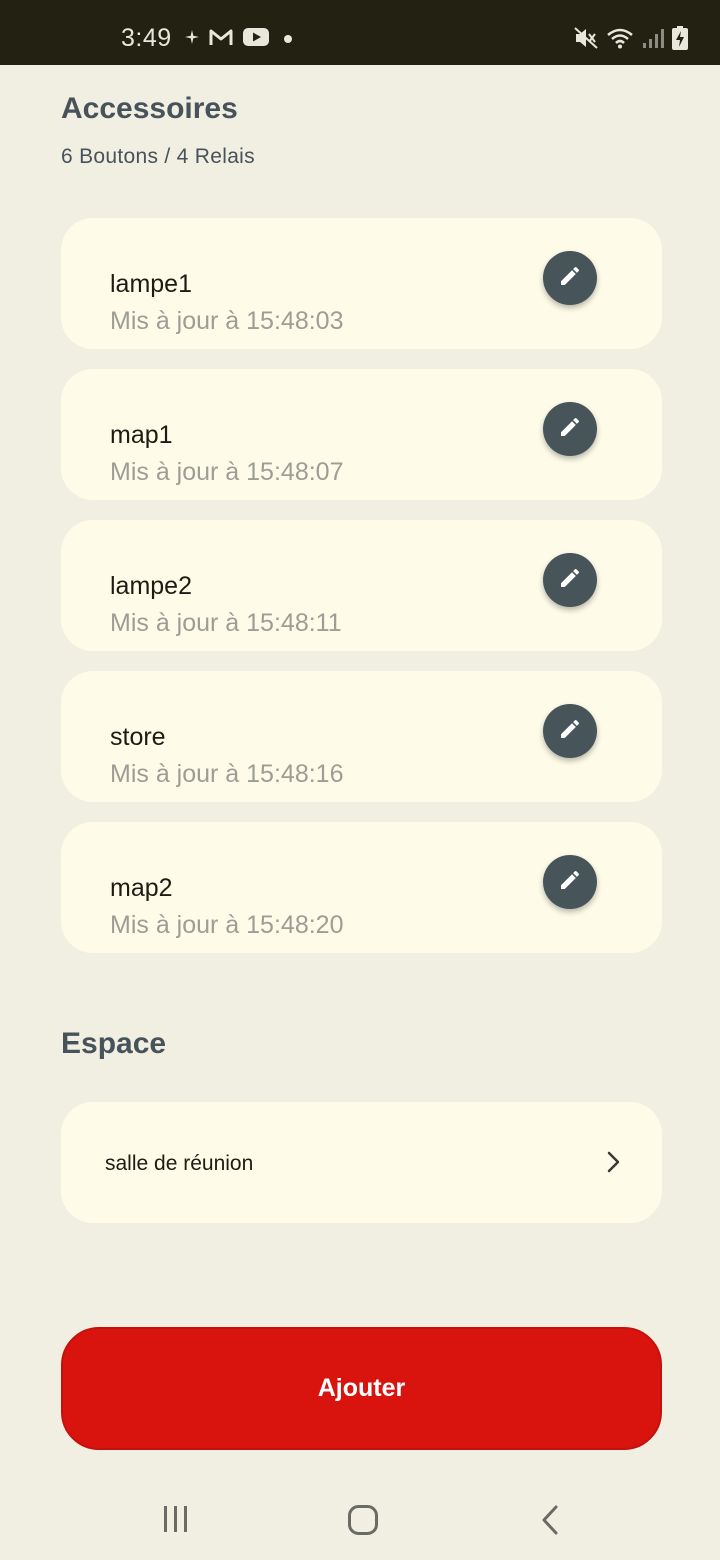 Image resolution: width=720 pixels, height=1560 pixels. I want to click on accessory-name: lampe2, so click(151, 586).